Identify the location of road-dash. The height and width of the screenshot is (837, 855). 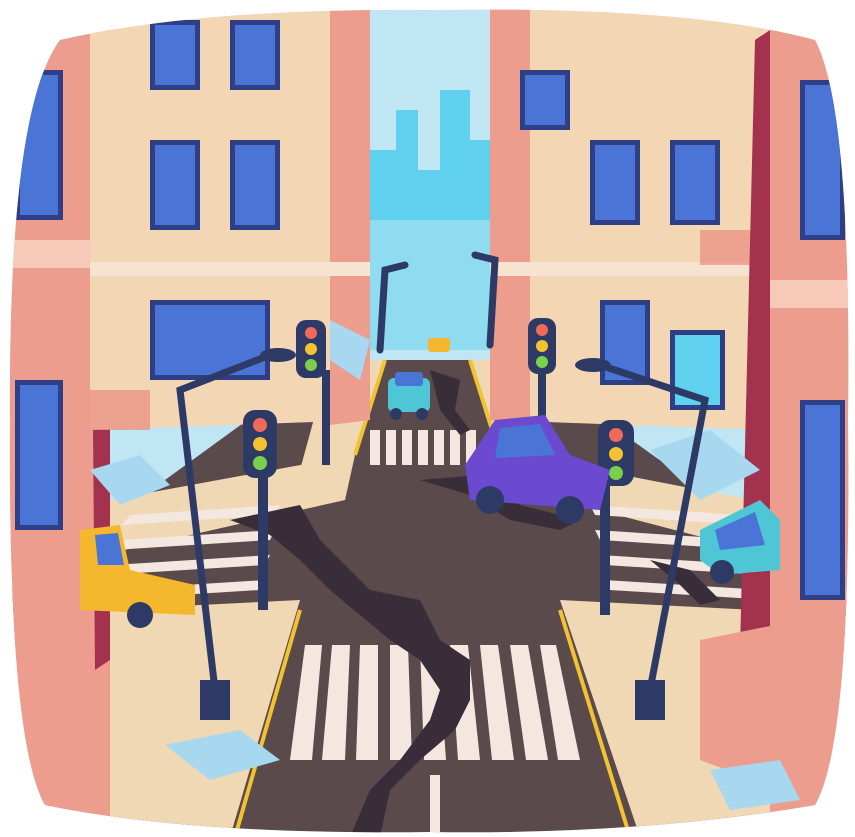
(435, 804).